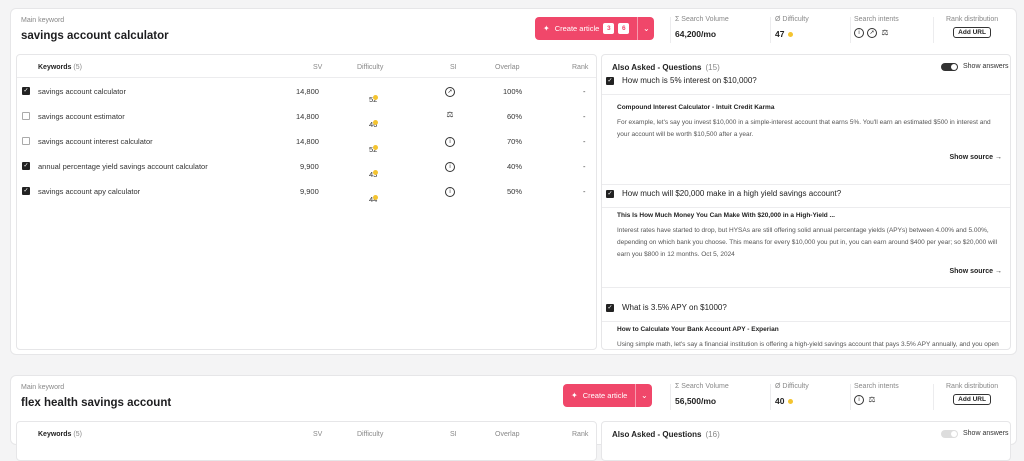 This screenshot has height=461, width=1024. Describe the element at coordinates (95, 141) in the screenshot. I see `keyword-cell: savings account interest calculator` at that location.